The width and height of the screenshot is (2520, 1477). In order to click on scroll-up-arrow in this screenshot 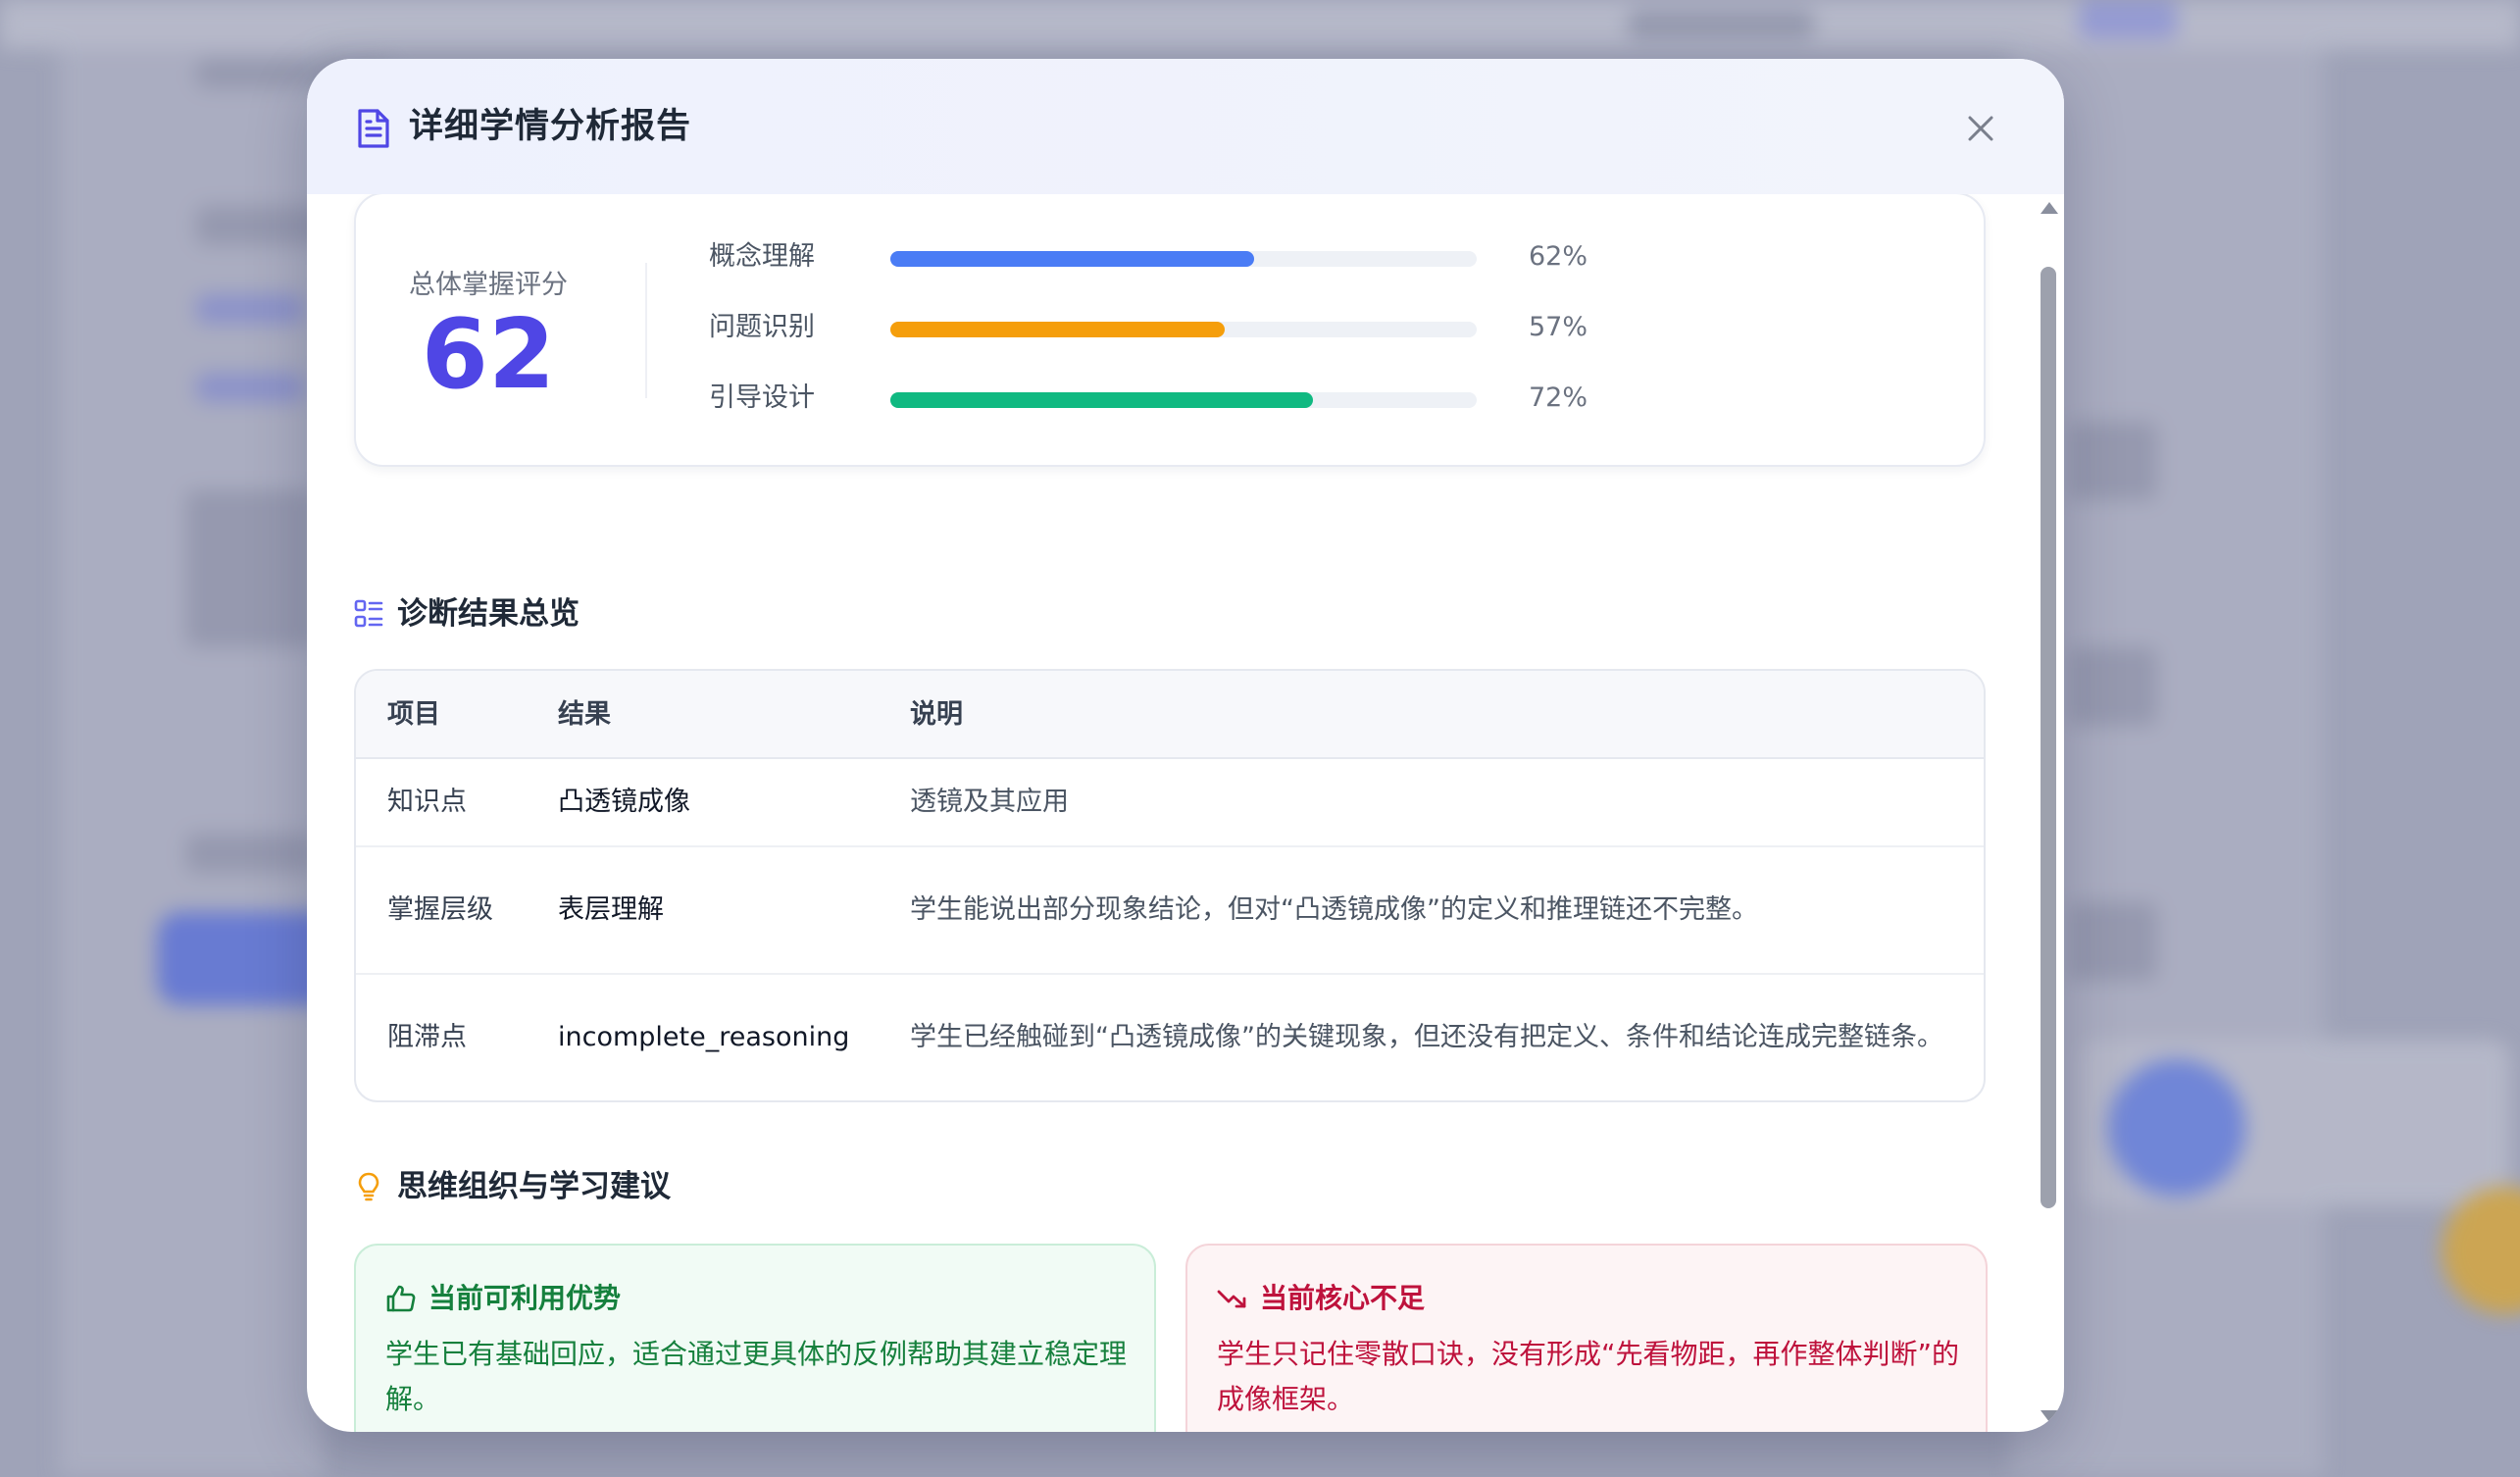, I will do `click(2049, 208)`.